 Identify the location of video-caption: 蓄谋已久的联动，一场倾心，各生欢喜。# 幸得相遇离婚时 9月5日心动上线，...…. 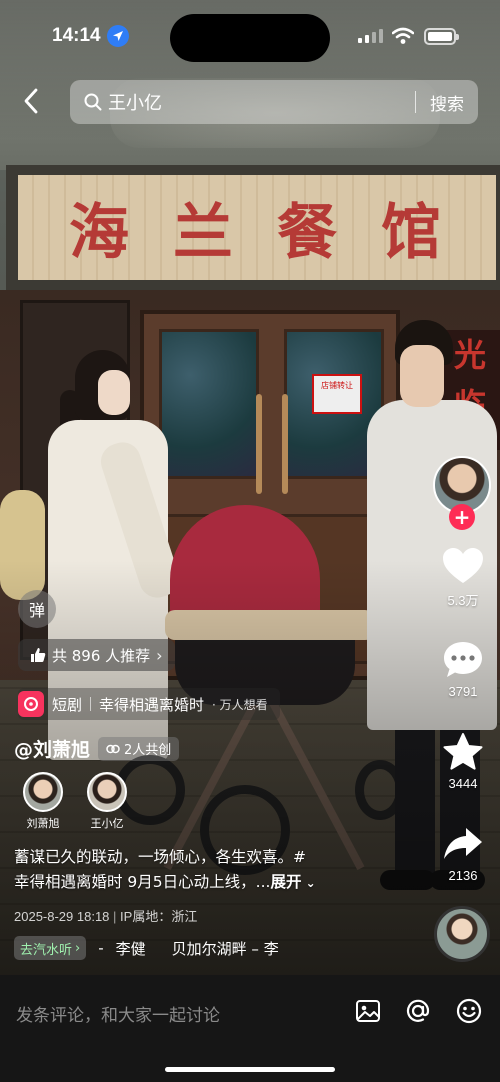
(199, 870).